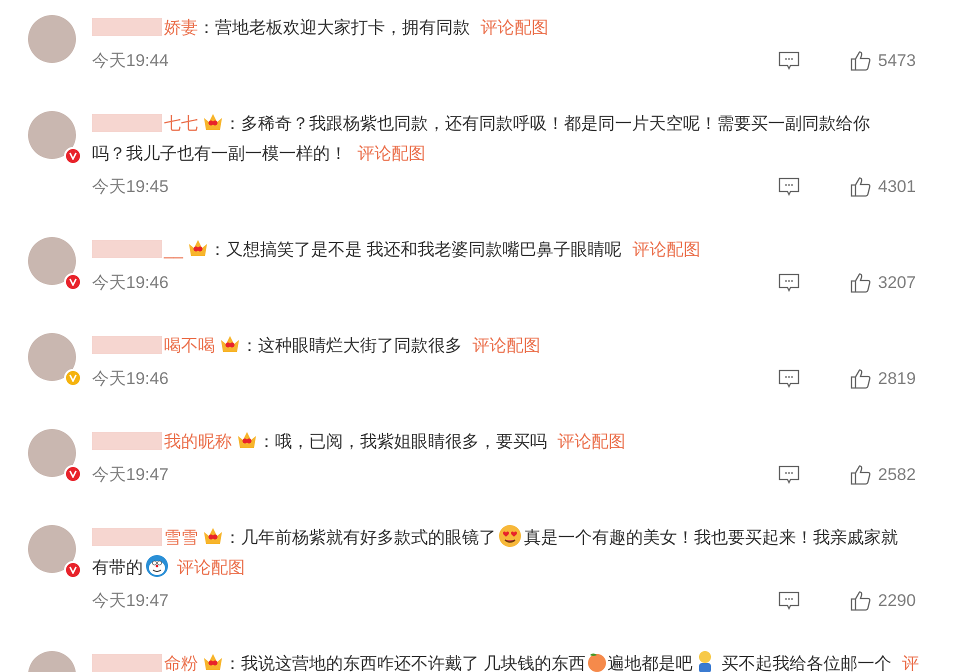  I want to click on comment-text: 遍地都是吧, so click(650, 663).